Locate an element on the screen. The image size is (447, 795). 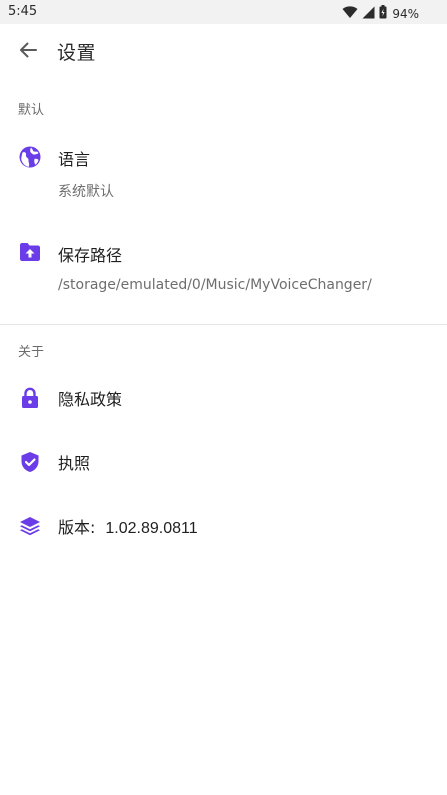
section-divider is located at coordinates (223, 324).